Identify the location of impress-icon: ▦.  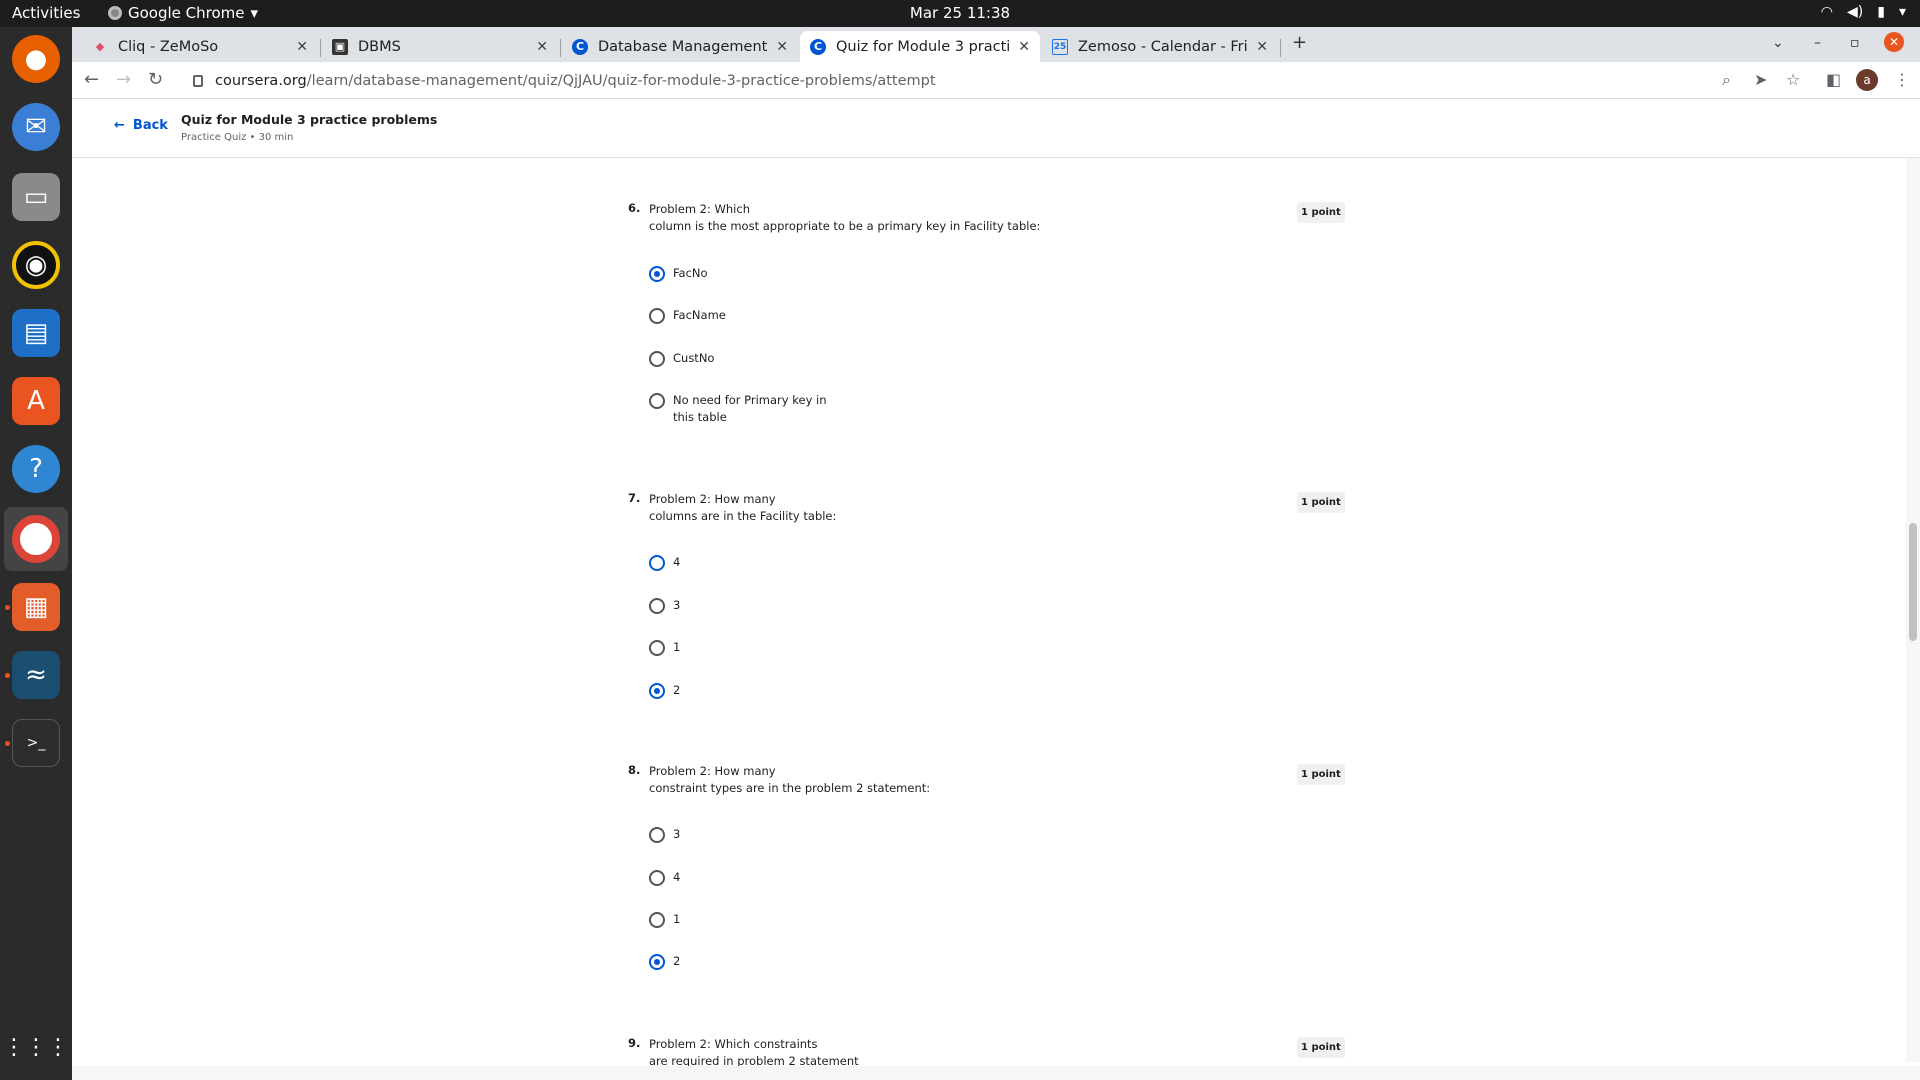
(36, 607).